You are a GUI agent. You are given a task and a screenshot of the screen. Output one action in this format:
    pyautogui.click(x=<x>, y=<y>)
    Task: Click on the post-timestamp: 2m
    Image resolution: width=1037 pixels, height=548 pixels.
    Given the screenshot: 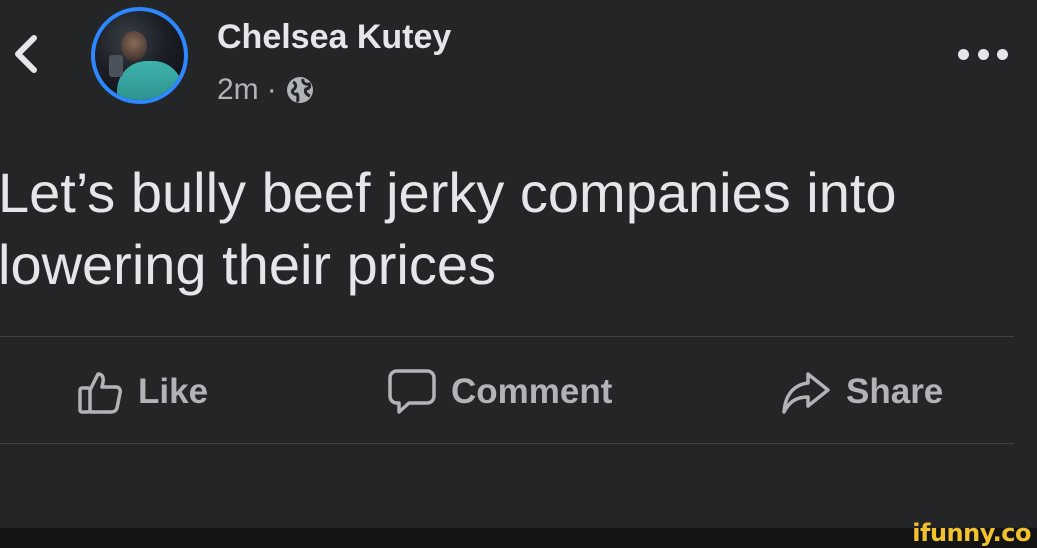 What is the action you would take?
    pyautogui.click(x=238, y=90)
    